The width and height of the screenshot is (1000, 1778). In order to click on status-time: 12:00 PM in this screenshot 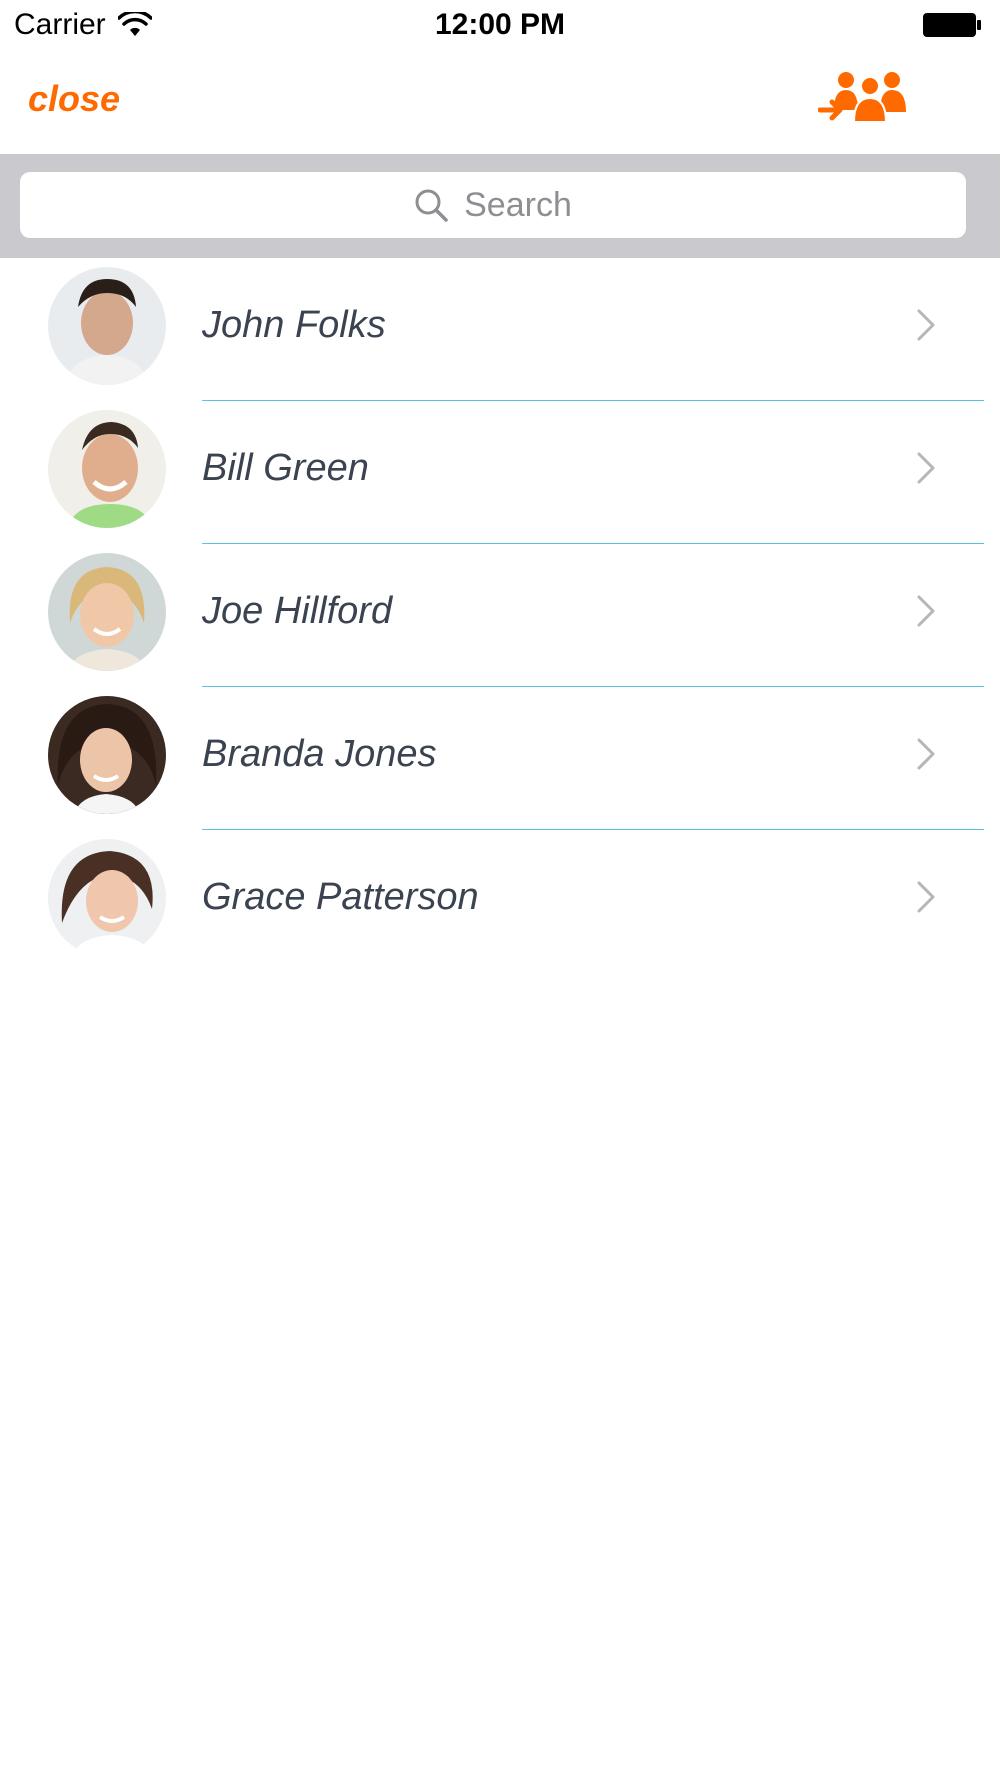, I will do `click(500, 24)`.